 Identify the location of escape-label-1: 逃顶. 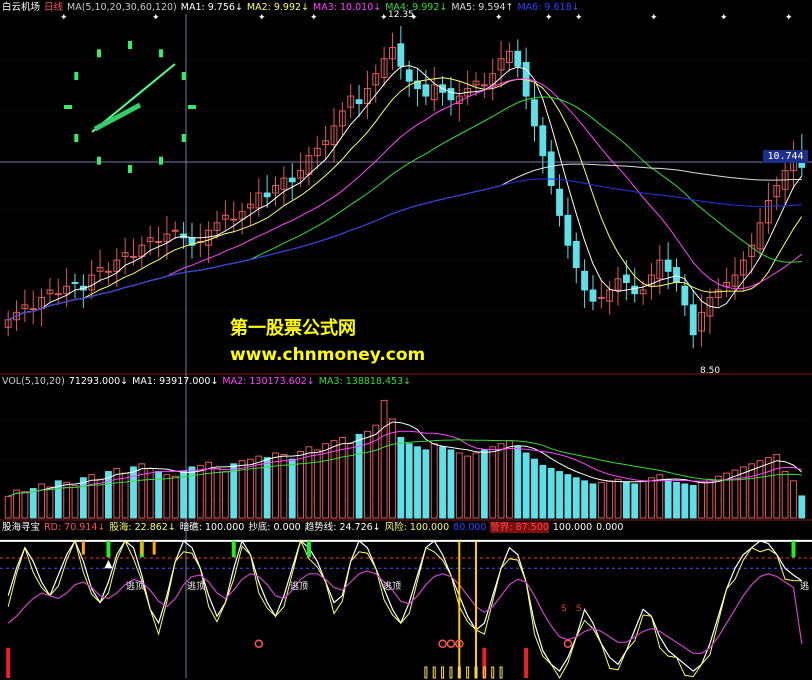
(135, 587).